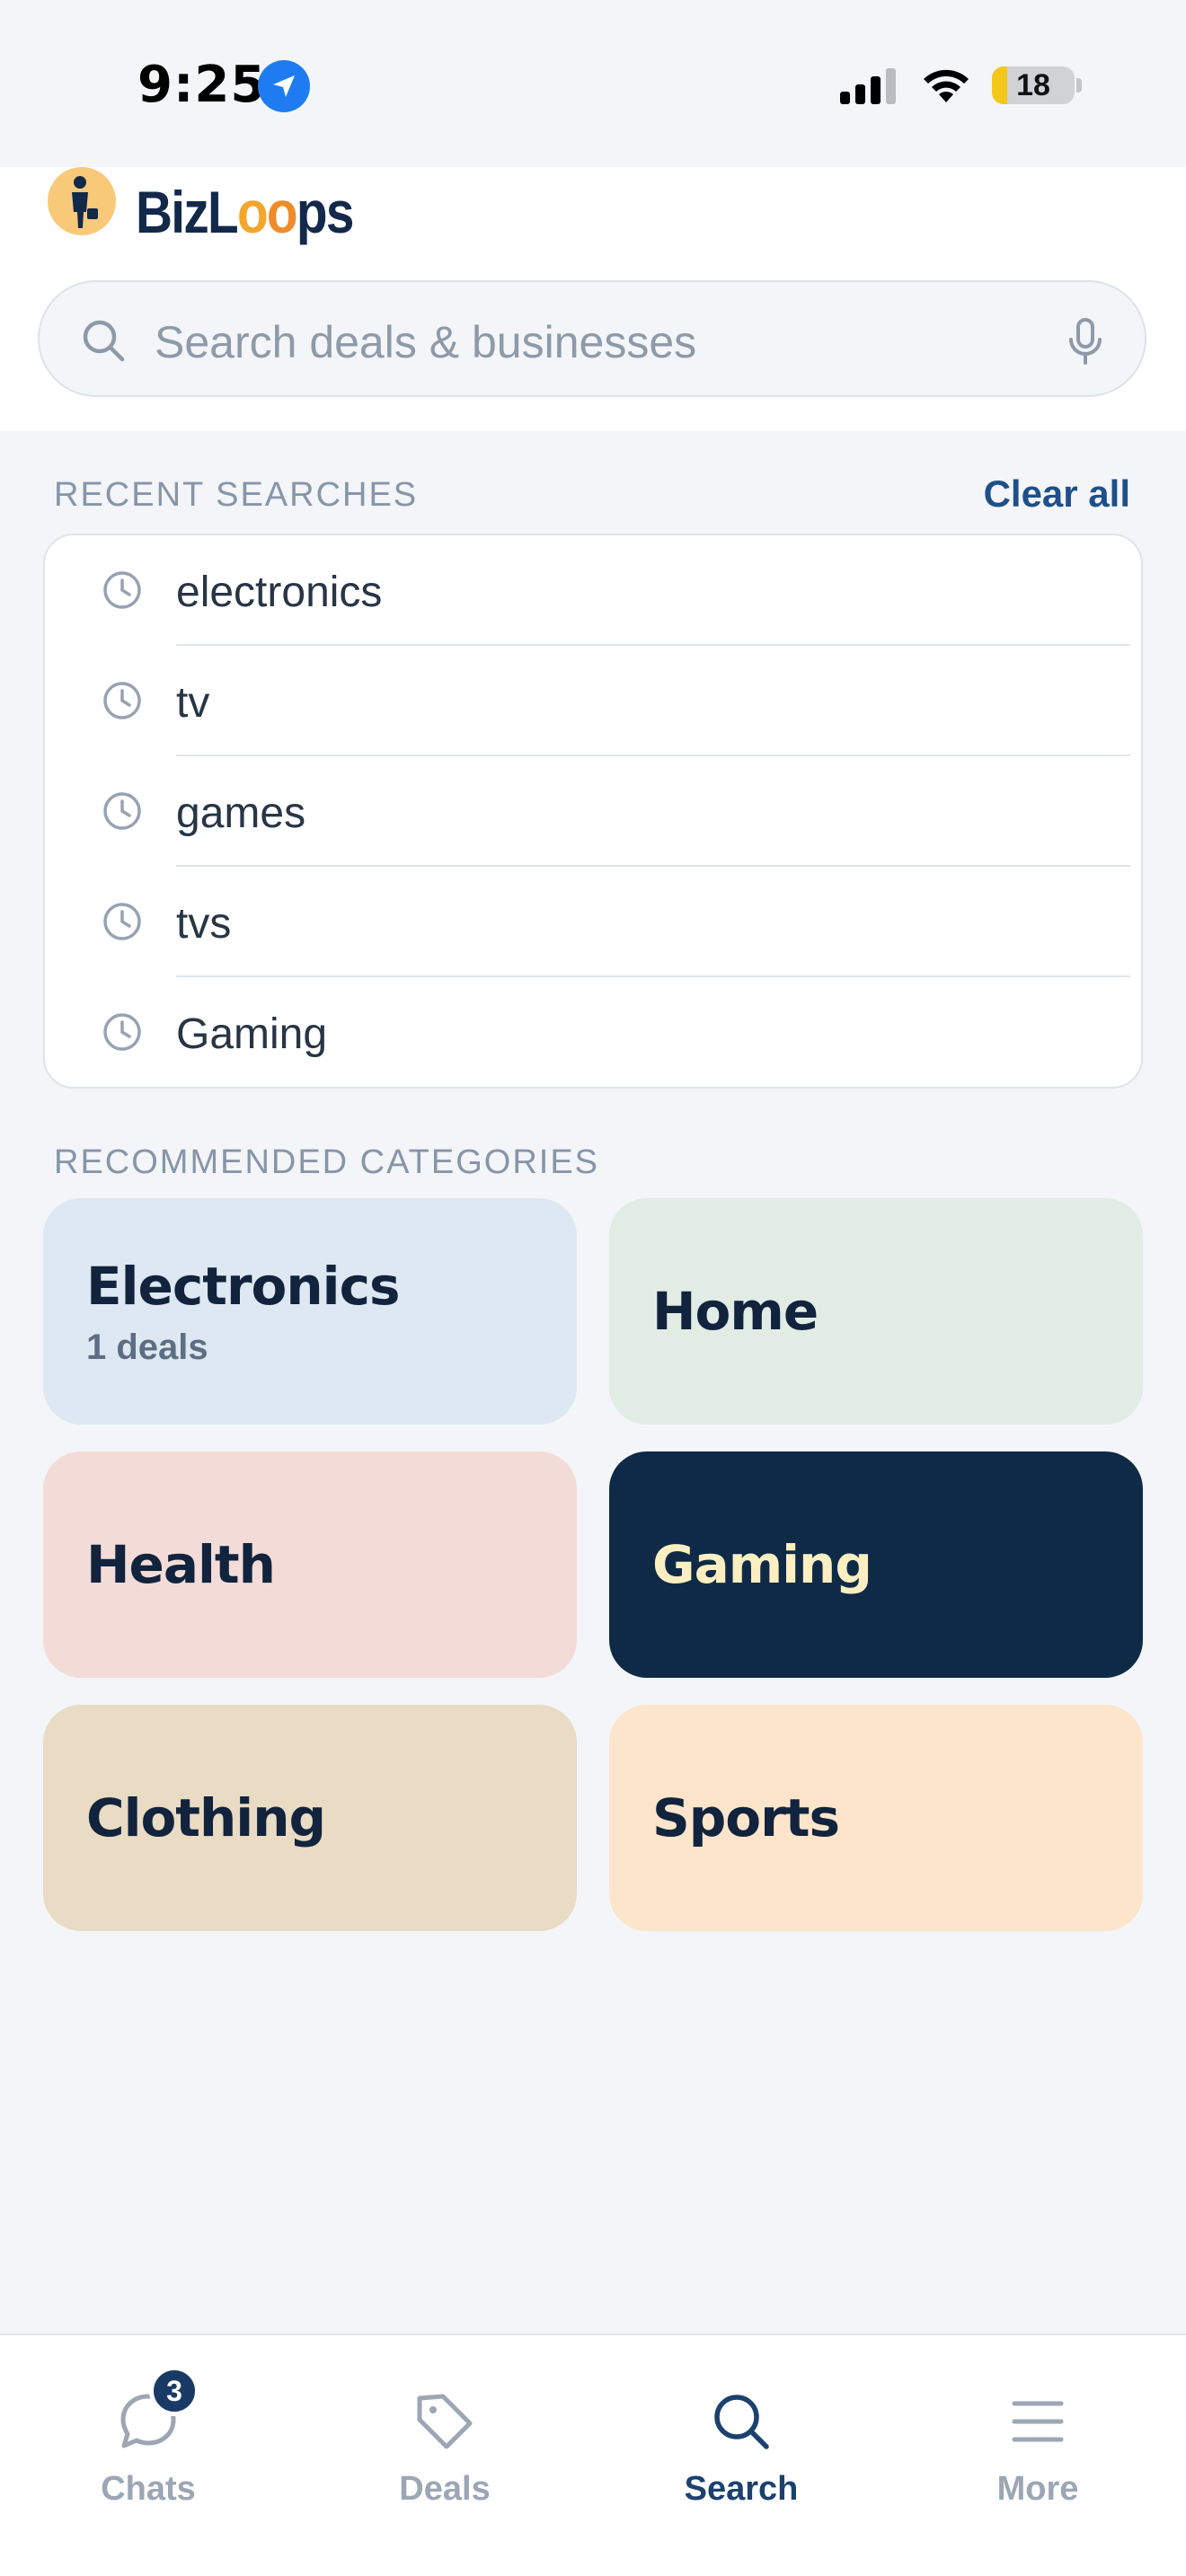 The image size is (1186, 2576). I want to click on recent-search-item: tvs, so click(593, 922).